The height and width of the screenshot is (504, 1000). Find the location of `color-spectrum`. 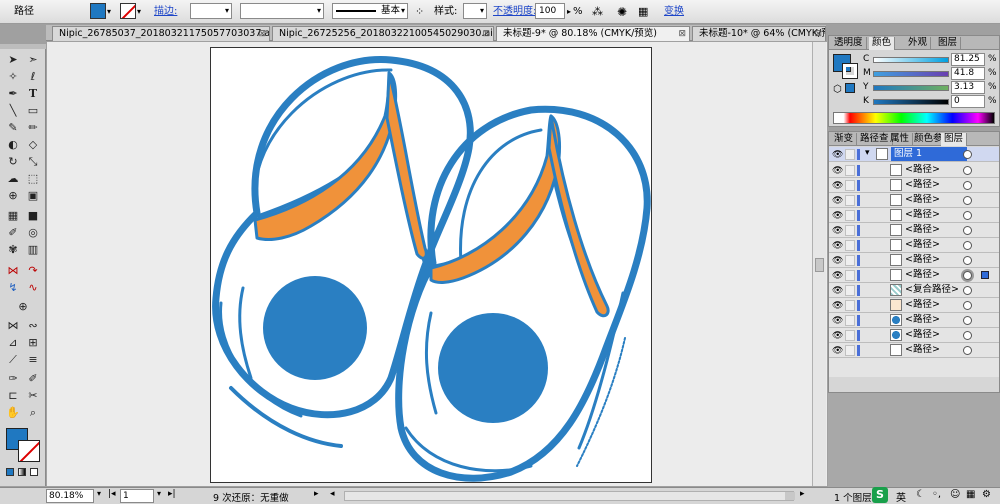

color-spectrum is located at coordinates (914, 118).